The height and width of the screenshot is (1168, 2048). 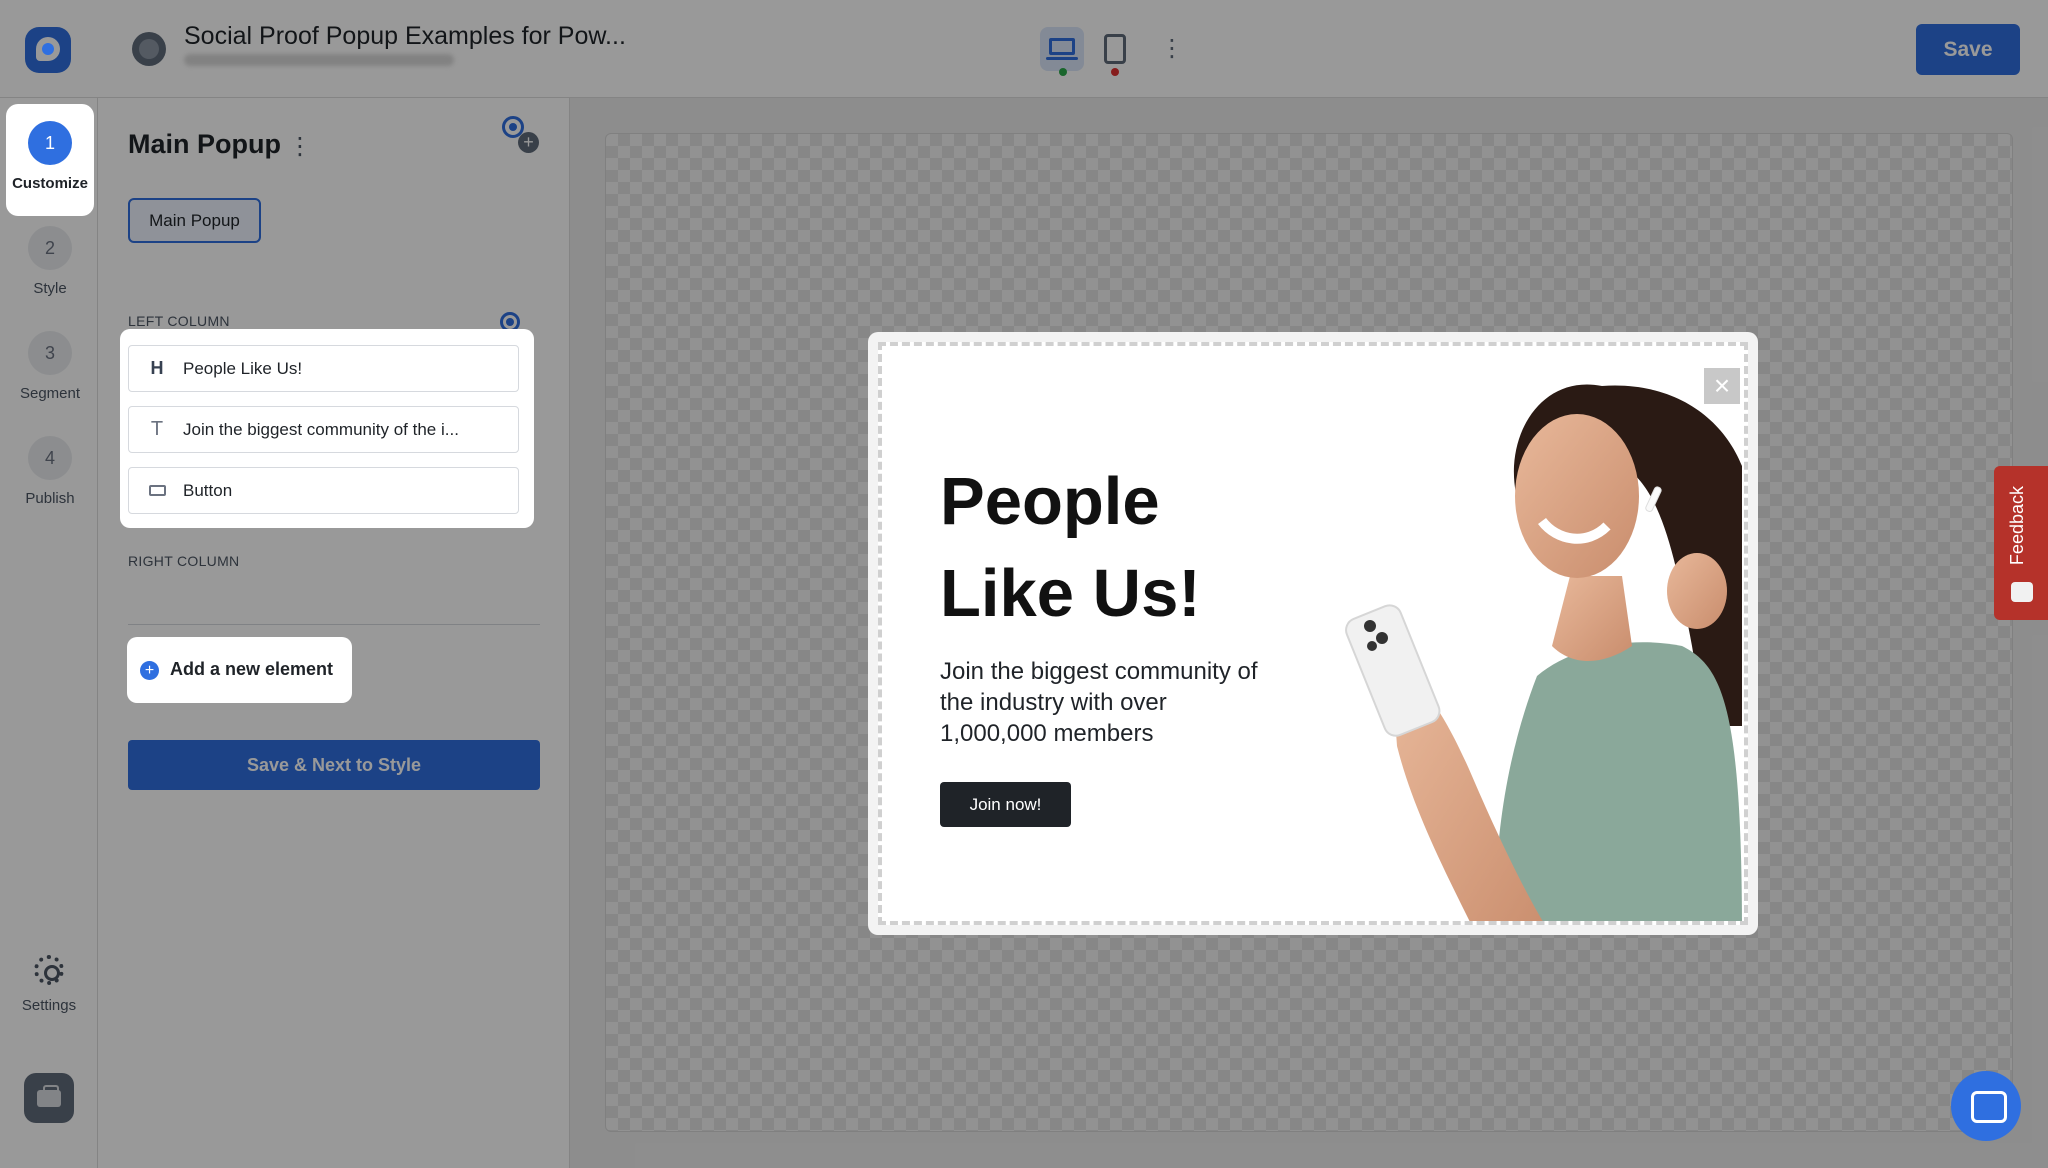 What do you see at coordinates (1522, 633) in the screenshot?
I see `woman-with-phone-image` at bounding box center [1522, 633].